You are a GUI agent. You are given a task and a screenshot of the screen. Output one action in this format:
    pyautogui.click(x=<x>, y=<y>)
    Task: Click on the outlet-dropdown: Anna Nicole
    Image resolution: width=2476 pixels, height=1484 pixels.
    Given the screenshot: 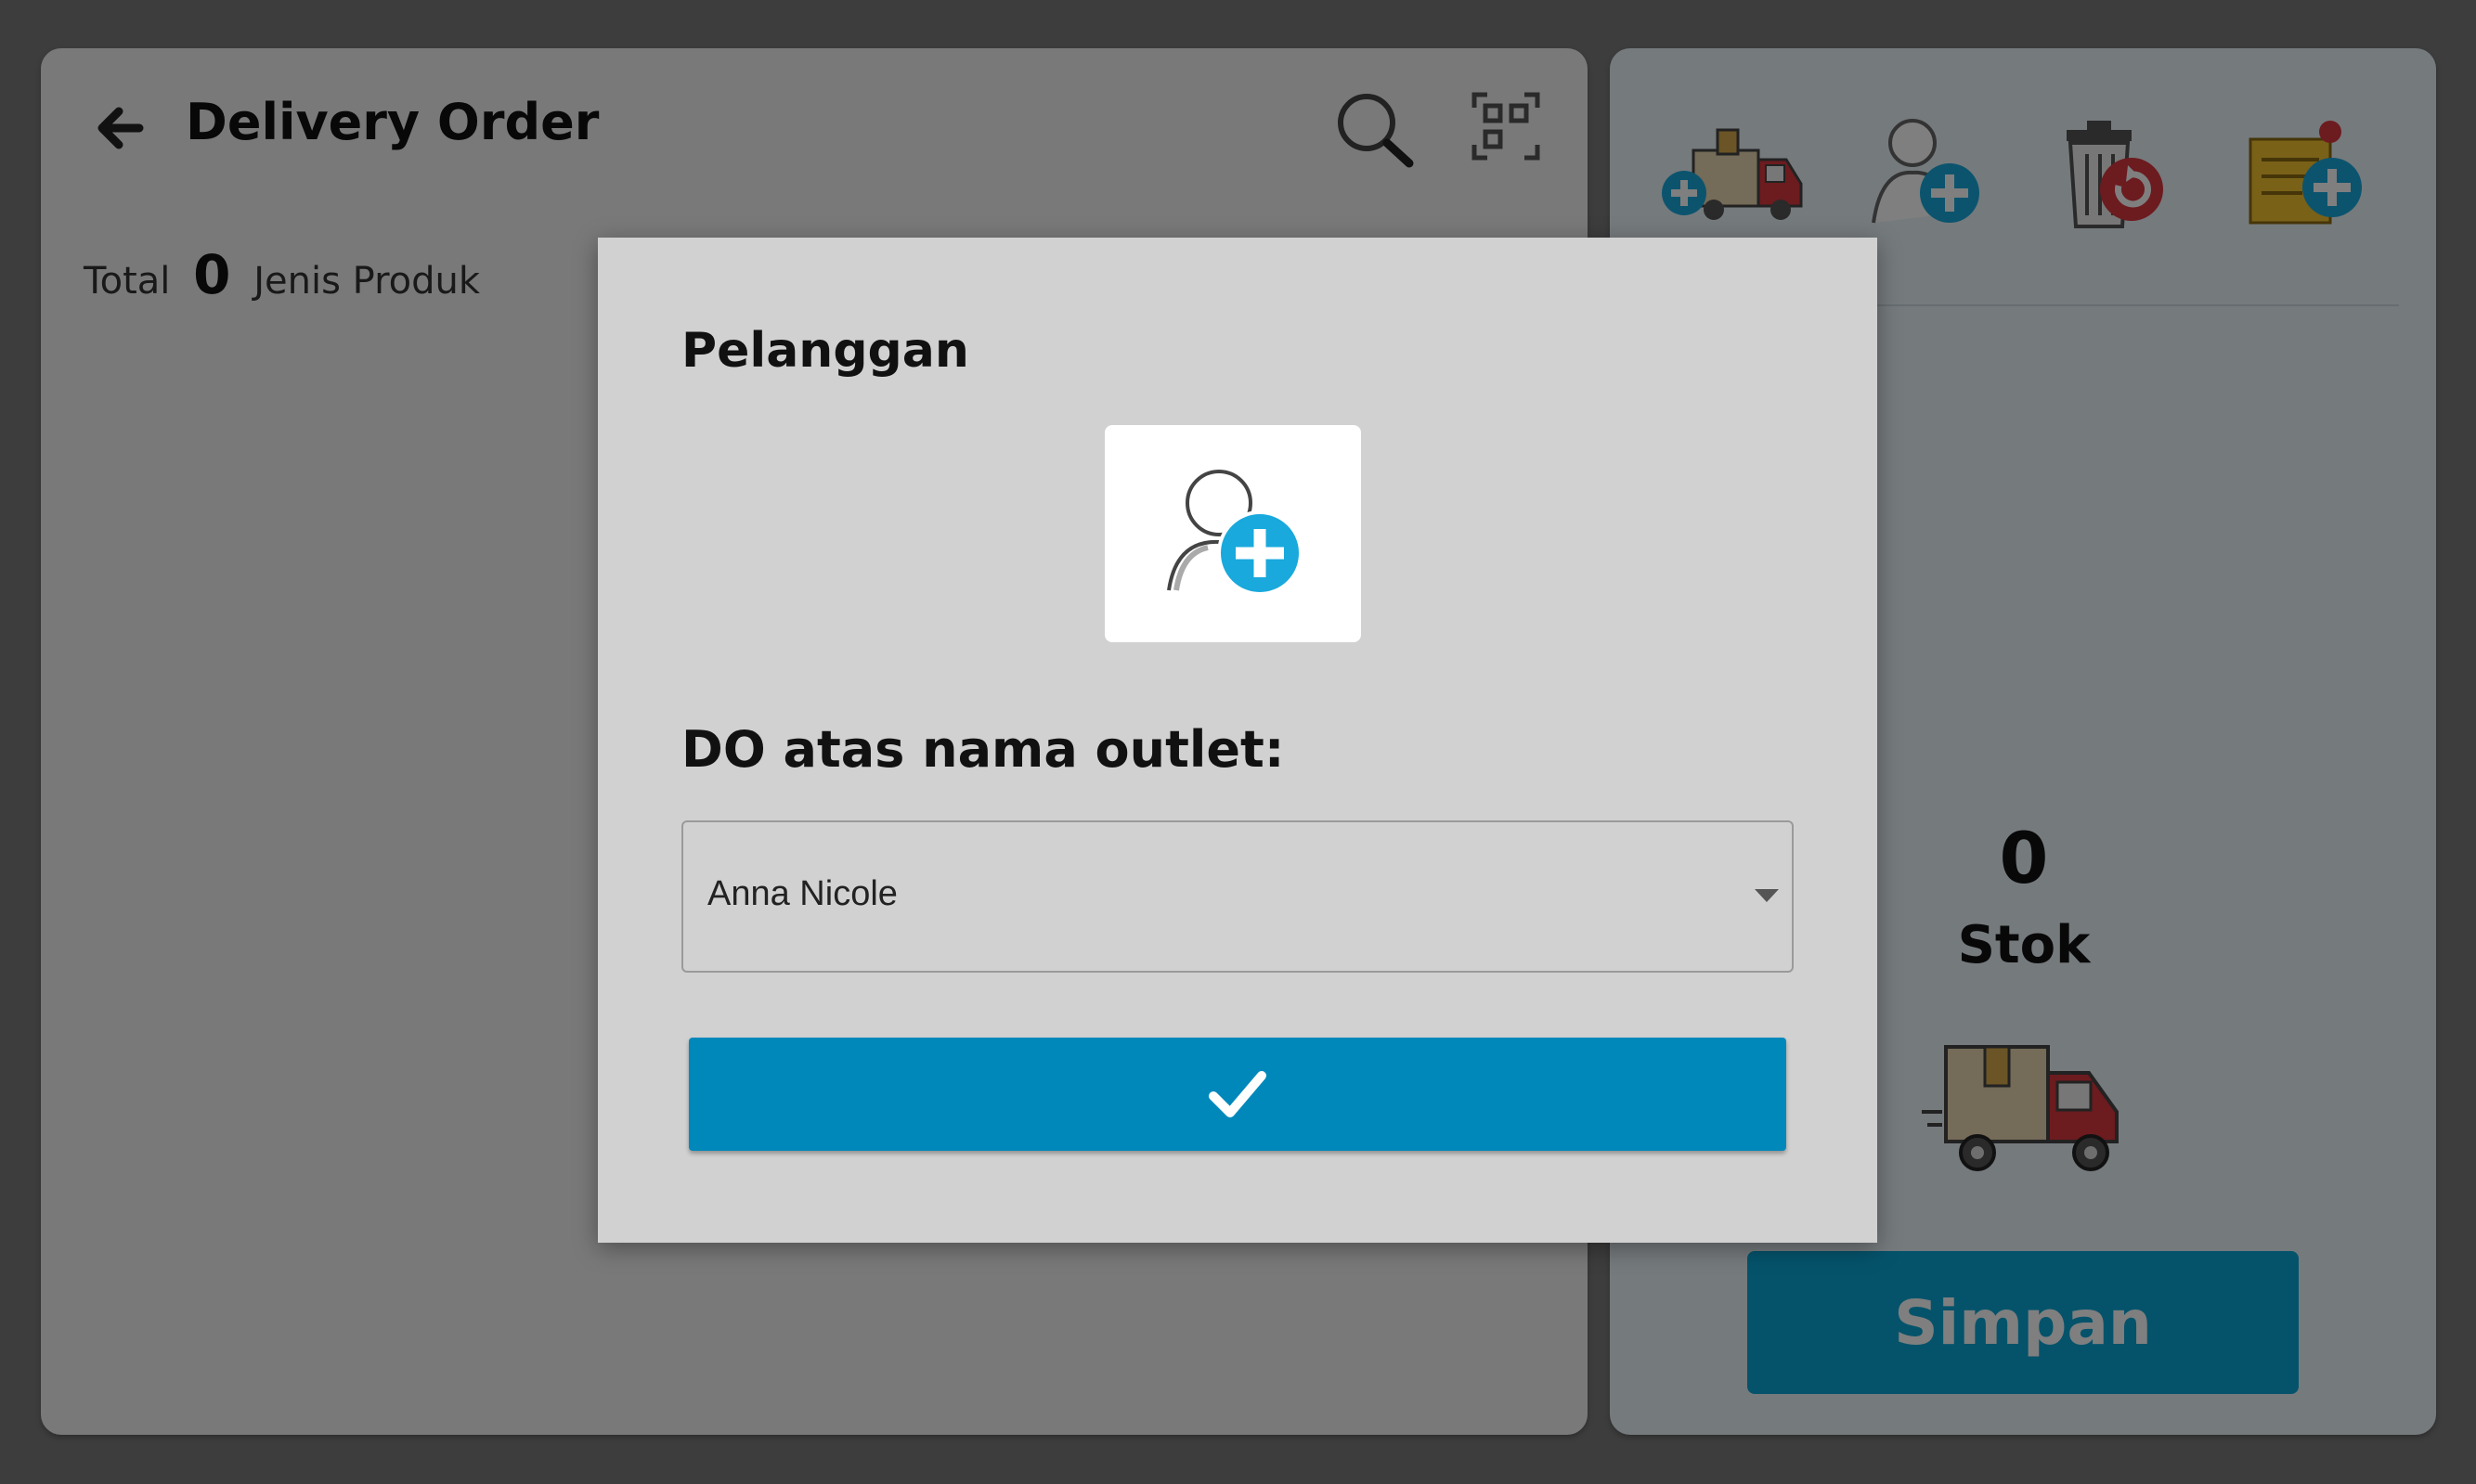 What is the action you would take?
    pyautogui.click(x=1237, y=897)
    